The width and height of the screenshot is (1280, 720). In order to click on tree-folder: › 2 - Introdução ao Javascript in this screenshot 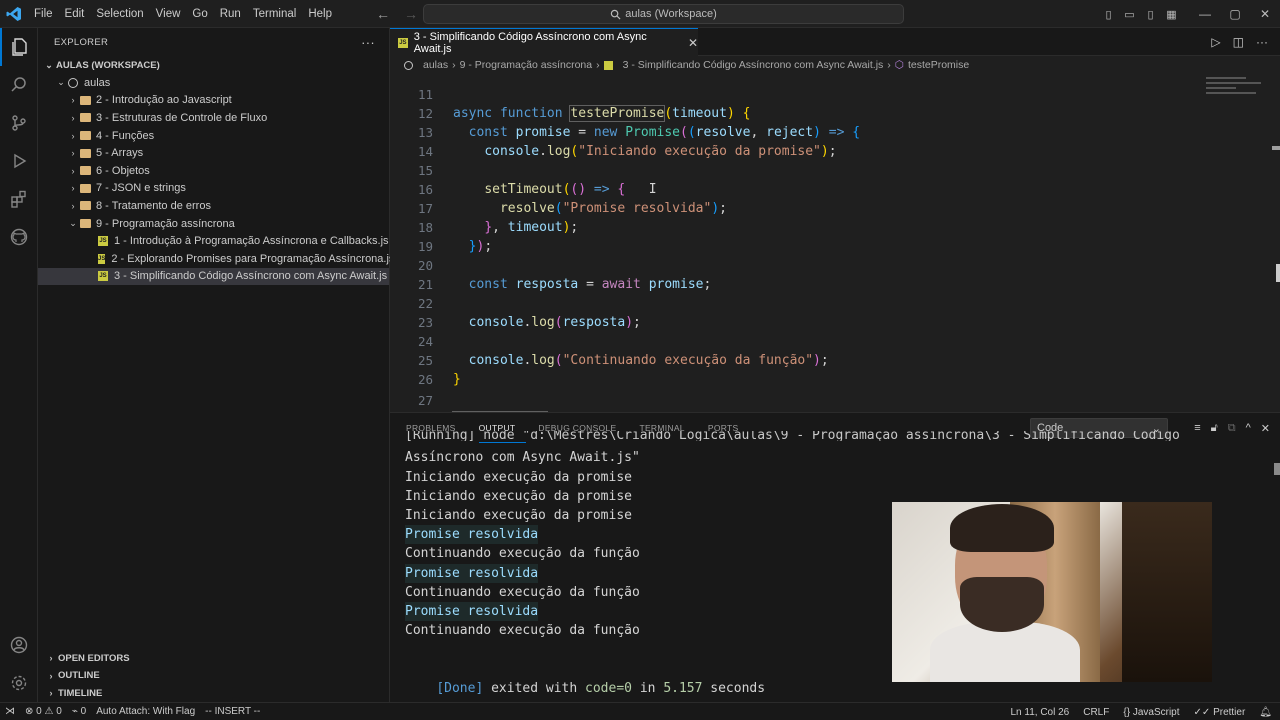, I will do `click(213, 101)`.